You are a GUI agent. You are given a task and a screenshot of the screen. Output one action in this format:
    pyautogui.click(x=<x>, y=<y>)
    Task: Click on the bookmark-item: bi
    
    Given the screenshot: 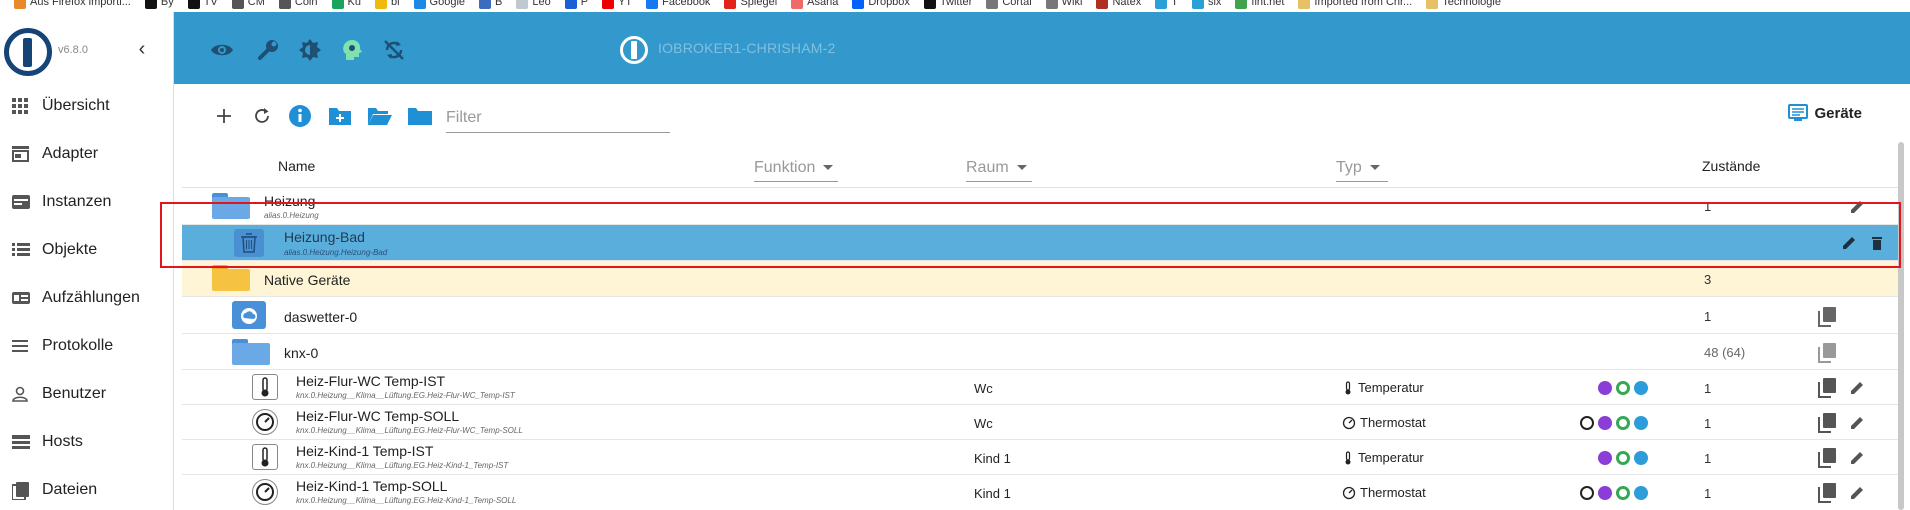 What is the action you would take?
    pyautogui.click(x=387, y=4)
    